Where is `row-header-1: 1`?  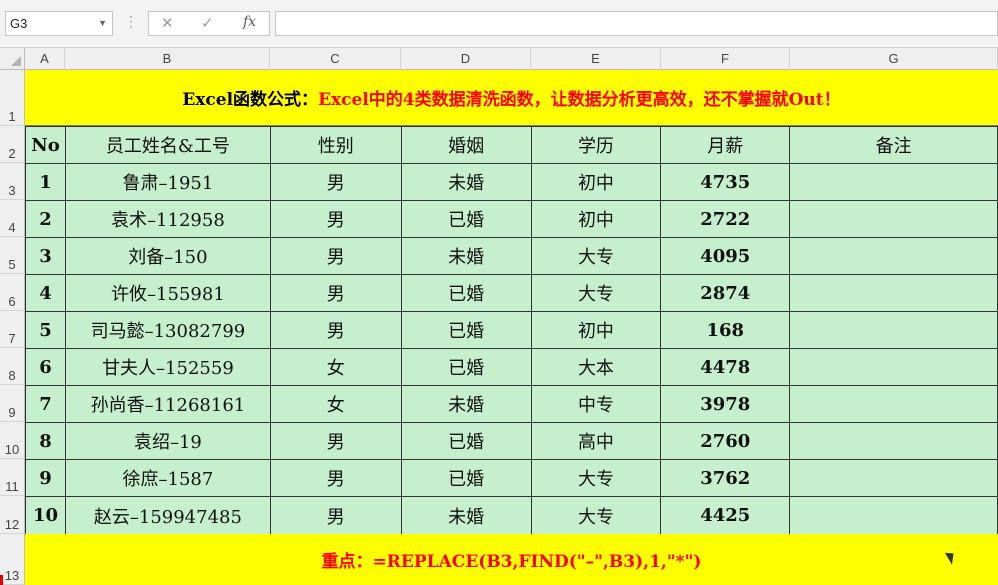
row-header-1: 1 is located at coordinates (12, 98).